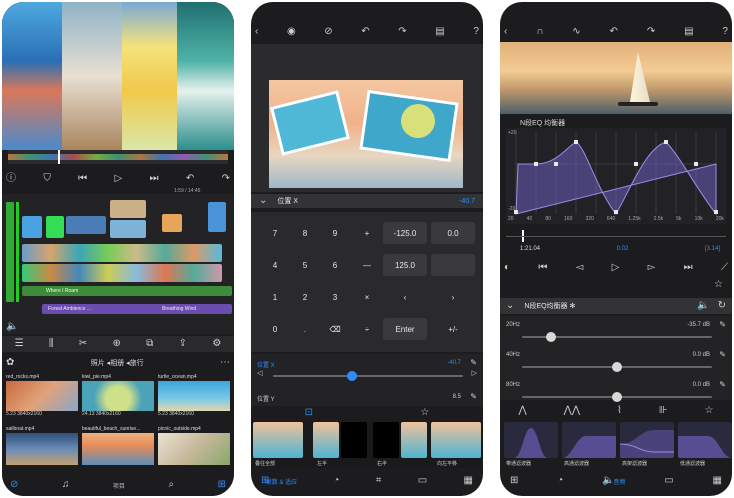  I want to click on layers-icon: ▦, so click(468, 481).